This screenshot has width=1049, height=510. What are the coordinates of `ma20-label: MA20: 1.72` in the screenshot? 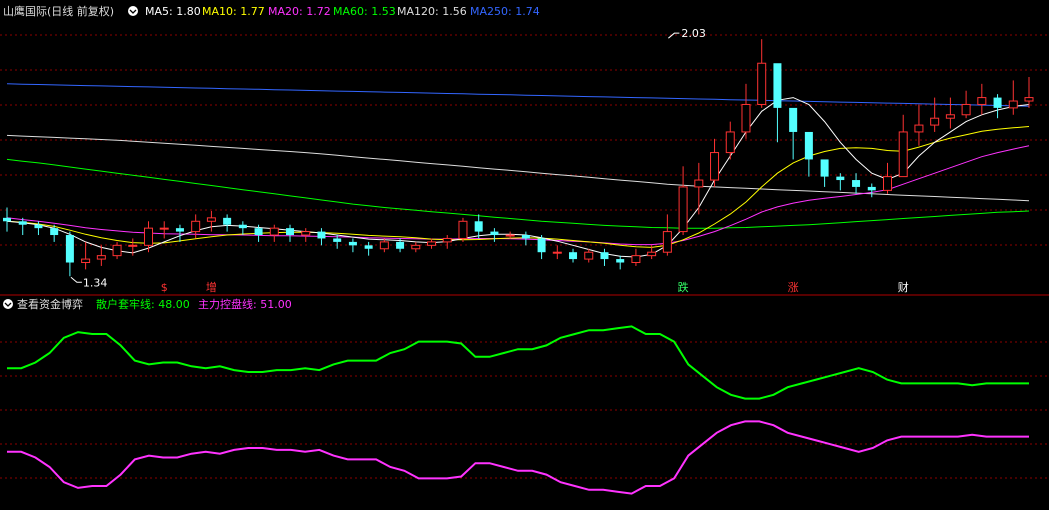 It's located at (299, 11).